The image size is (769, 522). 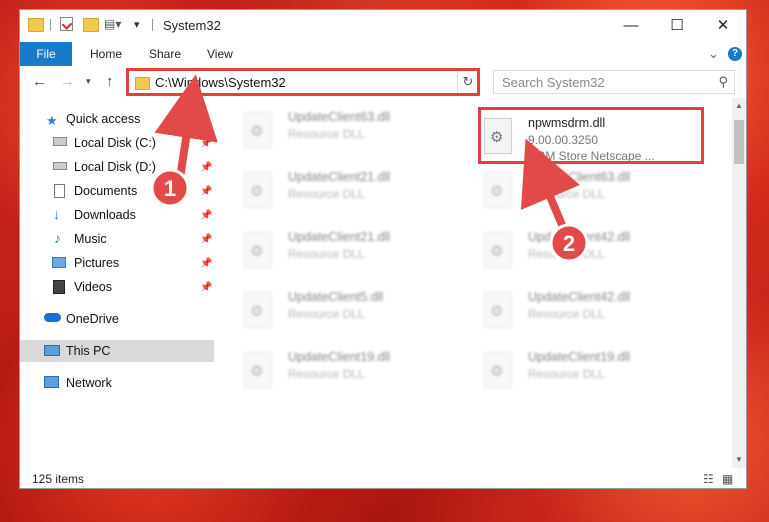 What do you see at coordinates (117, 383) in the screenshot?
I see `sidebar-item-network: Network` at bounding box center [117, 383].